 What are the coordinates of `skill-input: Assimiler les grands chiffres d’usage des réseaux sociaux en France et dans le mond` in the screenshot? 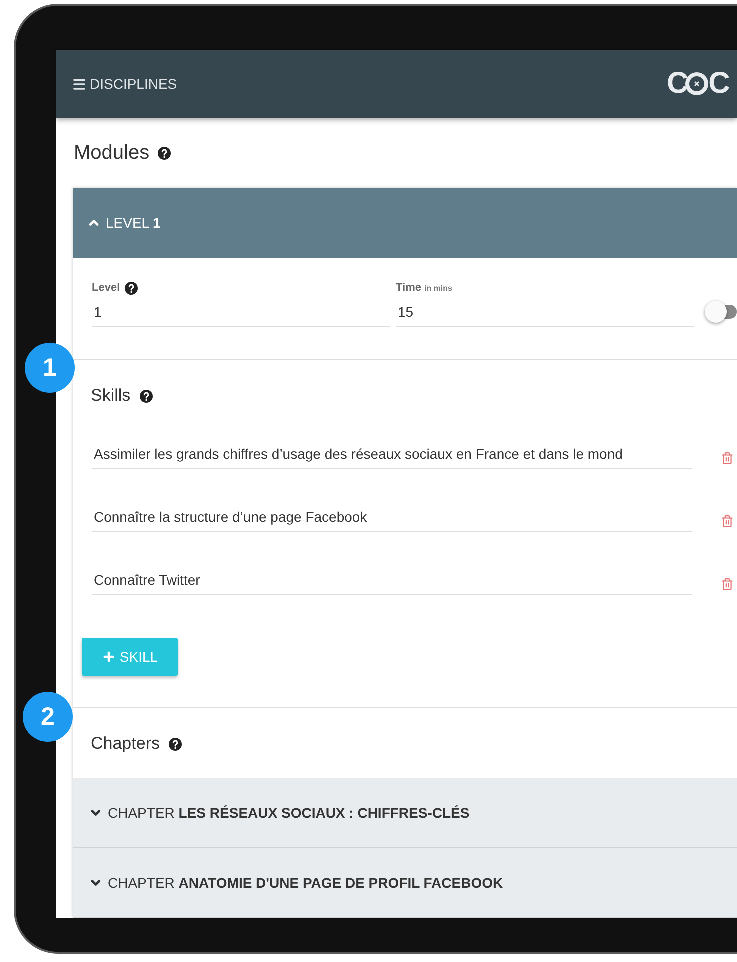 It's located at (392, 453).